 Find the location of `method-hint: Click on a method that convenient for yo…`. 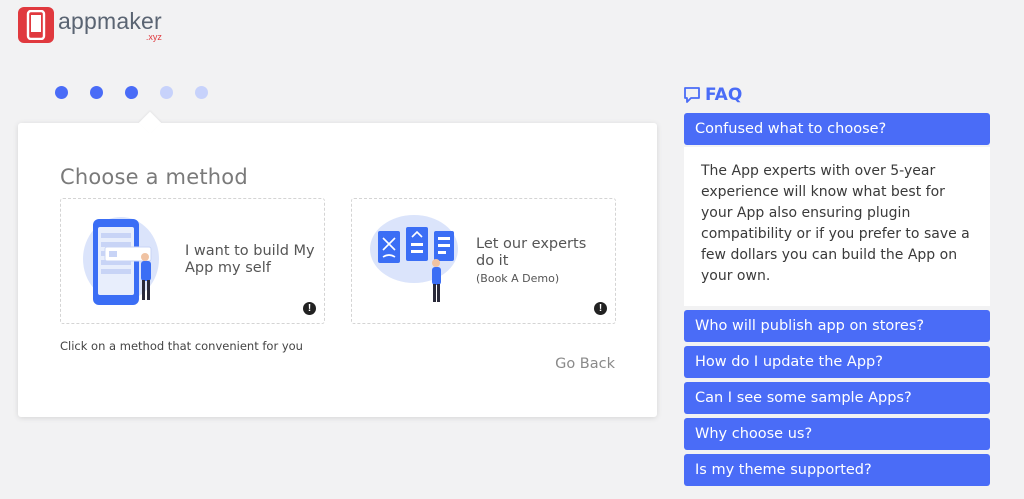

method-hint: Click on a method that convenient for yo… is located at coordinates (181, 346).